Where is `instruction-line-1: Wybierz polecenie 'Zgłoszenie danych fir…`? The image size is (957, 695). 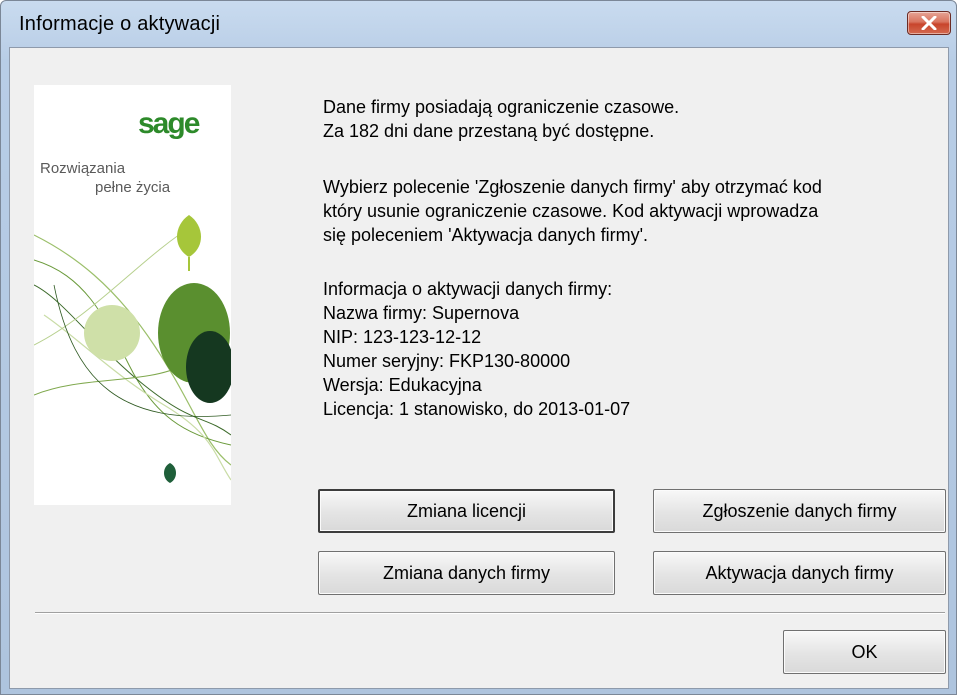 instruction-line-1: Wybierz polecenie 'Zgłoszenie danych fir… is located at coordinates (572, 187).